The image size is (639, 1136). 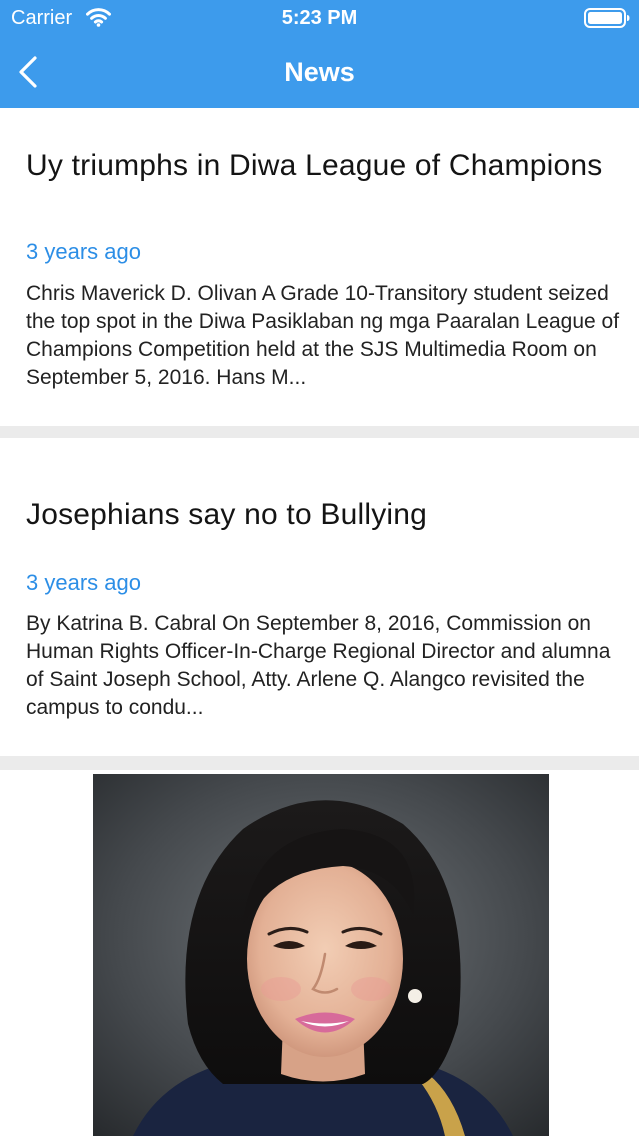 I want to click on page-title: News, so click(x=319, y=72).